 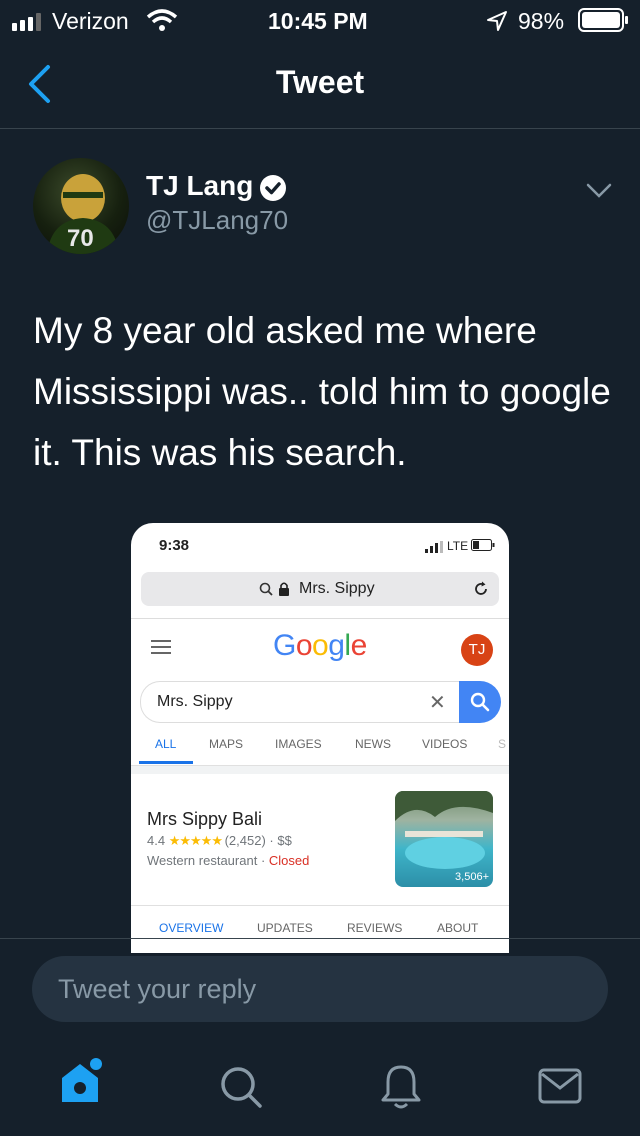 I want to click on google-logo-letter: G, so click(x=284, y=645).